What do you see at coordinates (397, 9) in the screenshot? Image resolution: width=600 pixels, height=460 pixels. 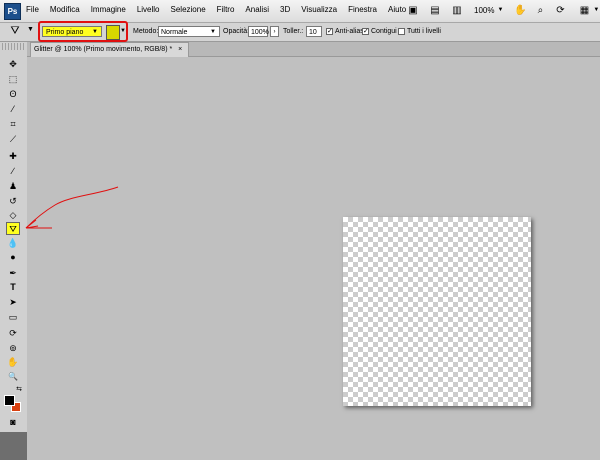 I see `menu-aiuto: Aiuto` at bounding box center [397, 9].